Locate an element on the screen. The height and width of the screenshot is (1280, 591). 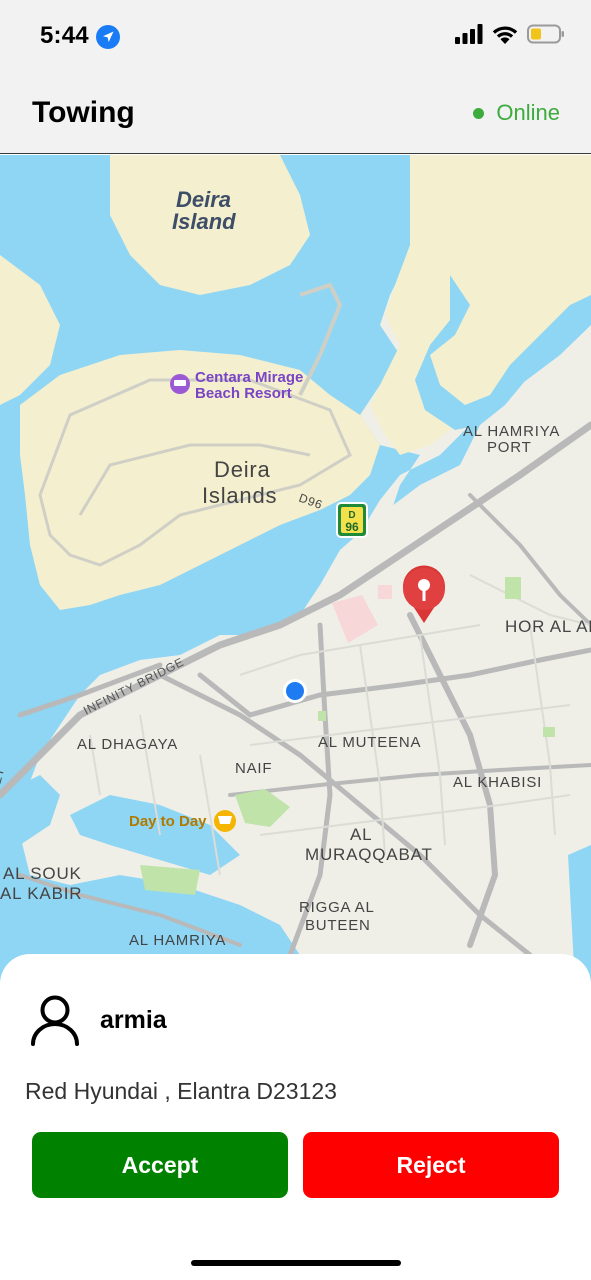
wifi-icon is located at coordinates (505, 36).